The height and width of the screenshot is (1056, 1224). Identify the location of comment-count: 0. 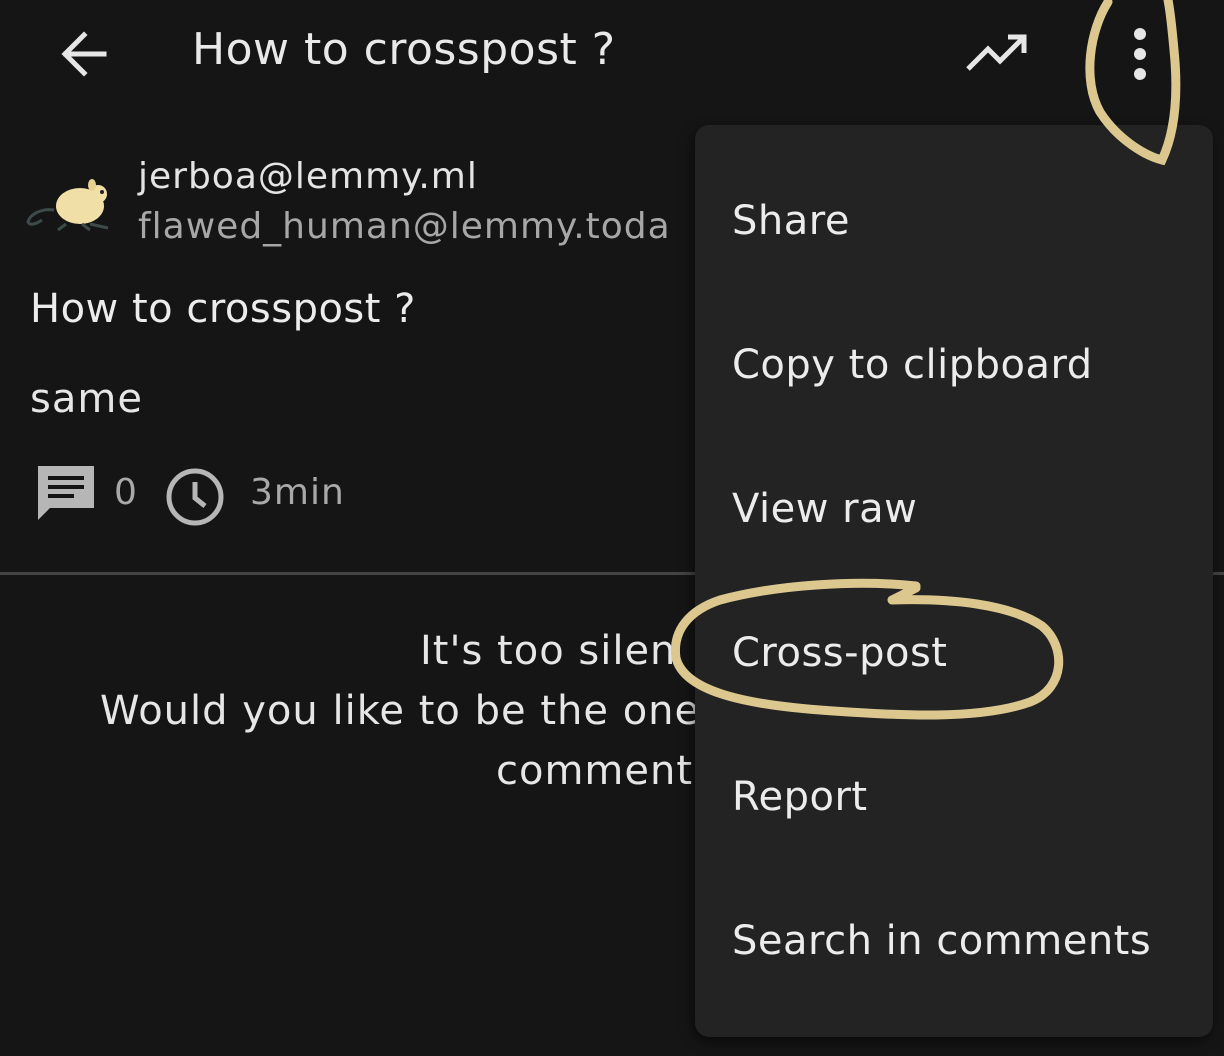
(125, 492).